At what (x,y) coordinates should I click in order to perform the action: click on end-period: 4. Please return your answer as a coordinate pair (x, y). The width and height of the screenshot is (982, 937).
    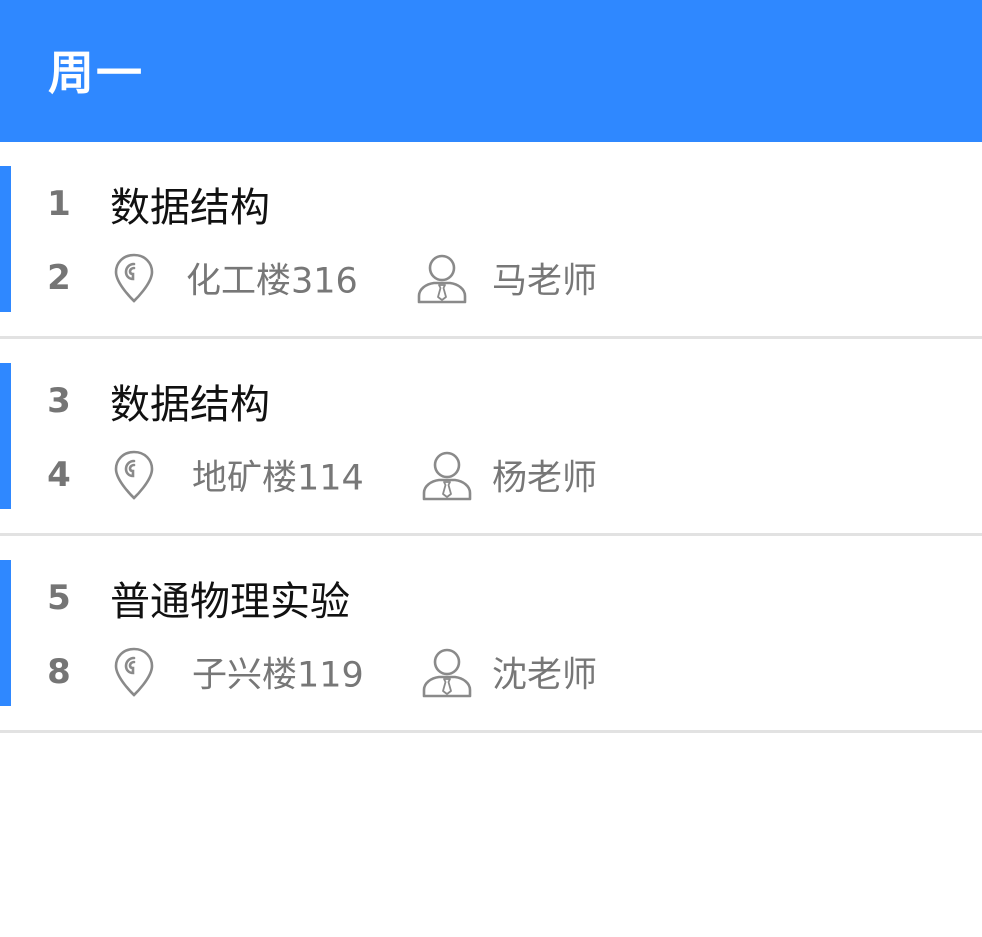
    Looking at the image, I should click on (59, 475).